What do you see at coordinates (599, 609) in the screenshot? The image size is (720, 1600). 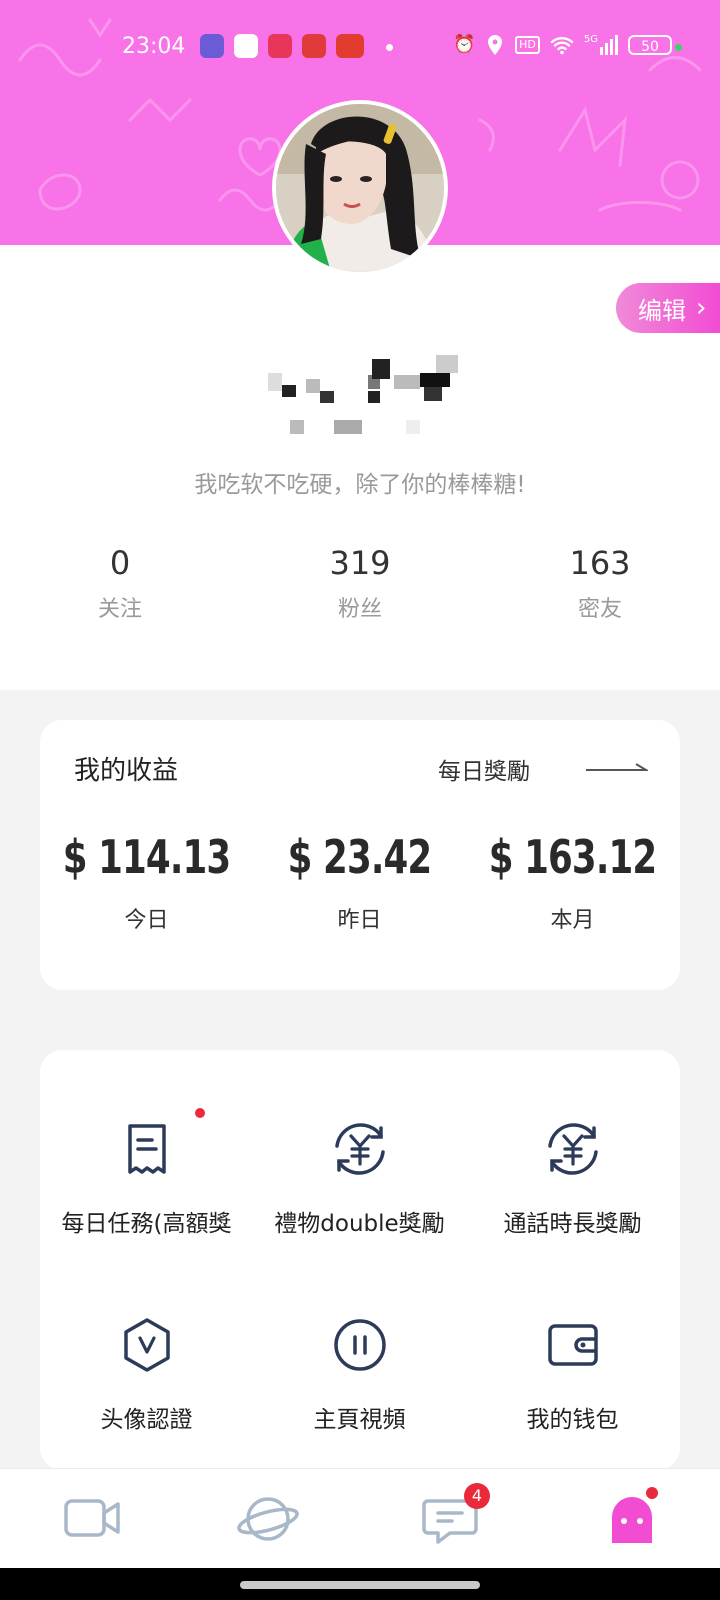 I see `stat-close-friends-label: 密友` at bounding box center [599, 609].